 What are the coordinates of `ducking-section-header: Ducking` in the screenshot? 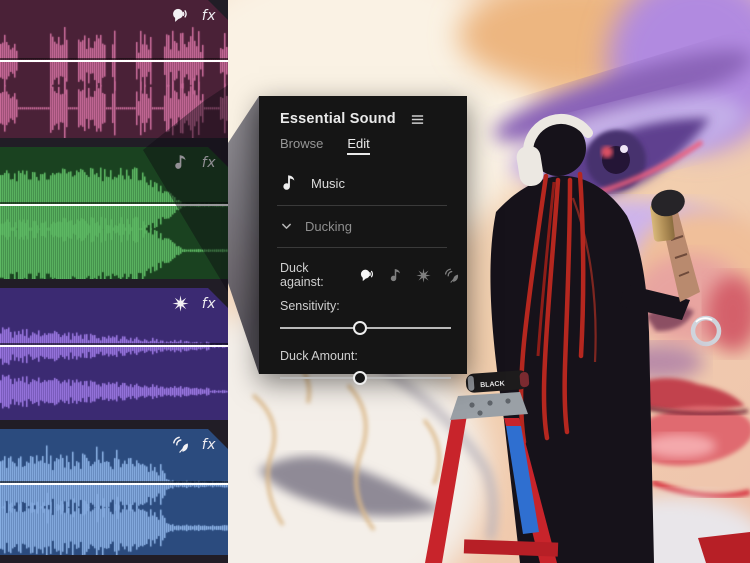 It's located at (369, 226).